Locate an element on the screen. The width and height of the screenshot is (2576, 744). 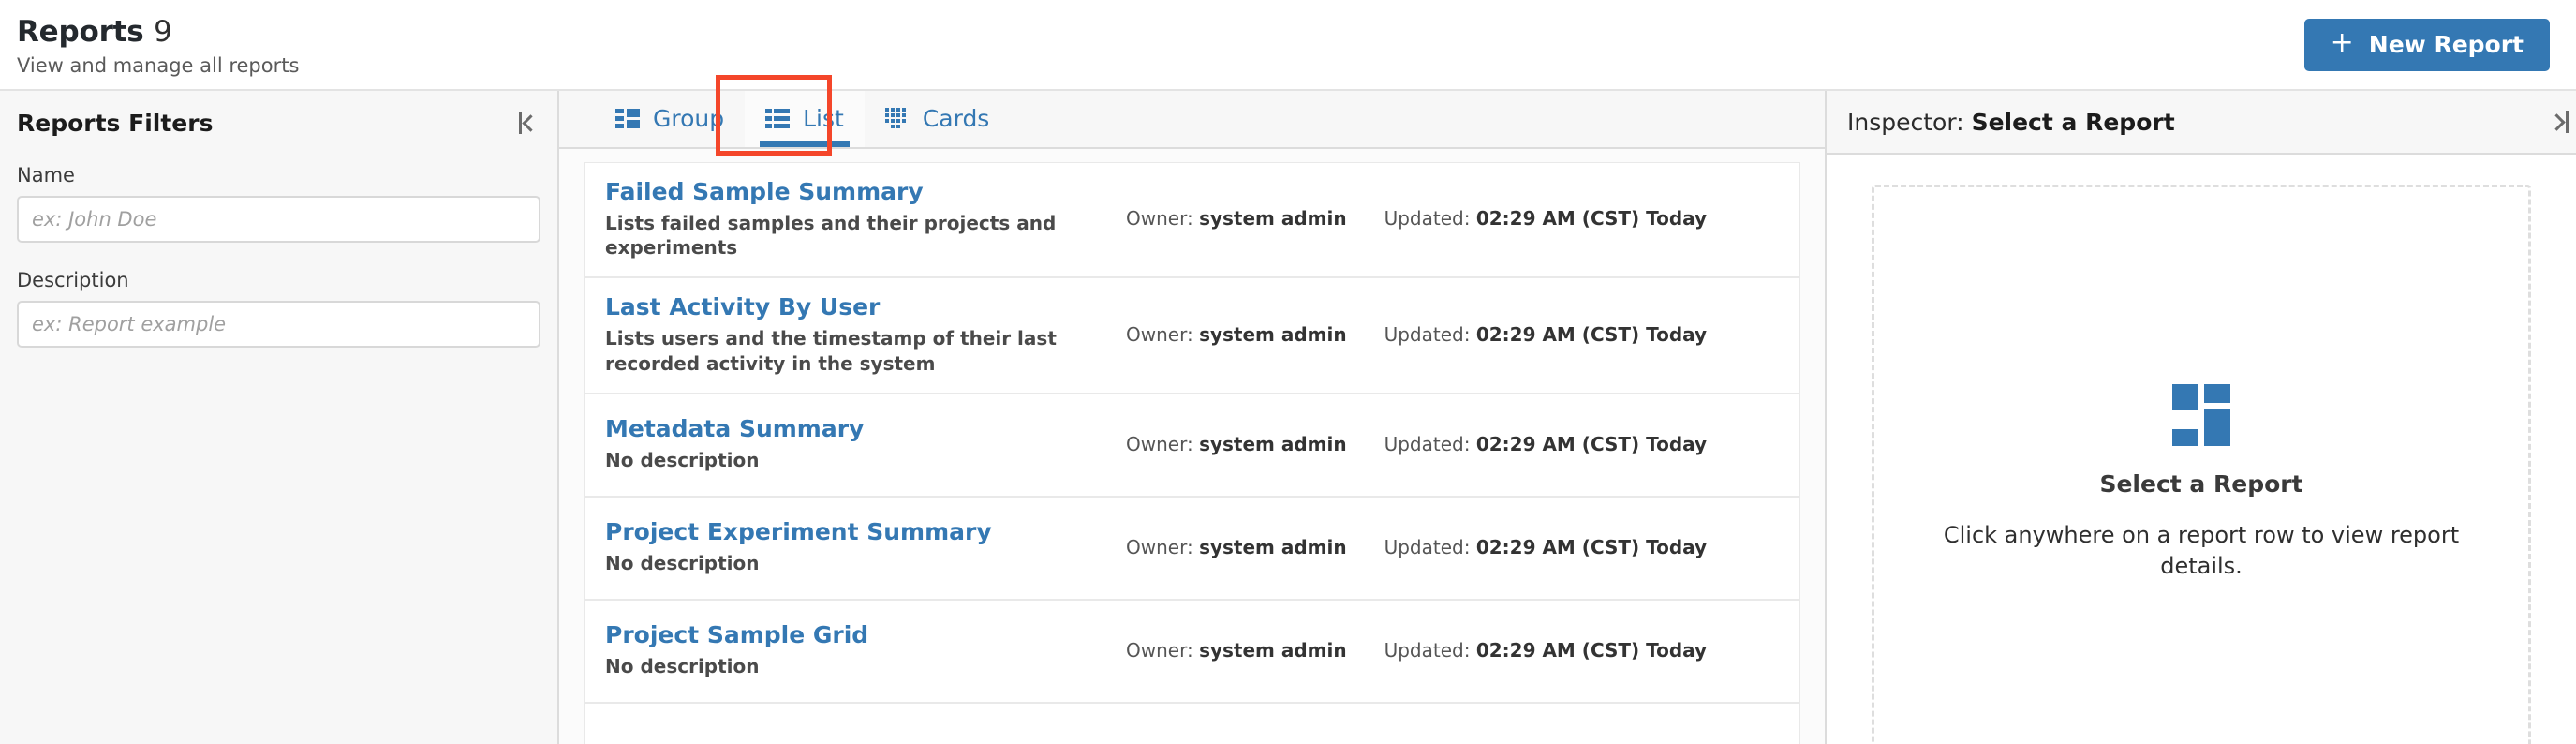
table-row is located at coordinates (1192, 724).